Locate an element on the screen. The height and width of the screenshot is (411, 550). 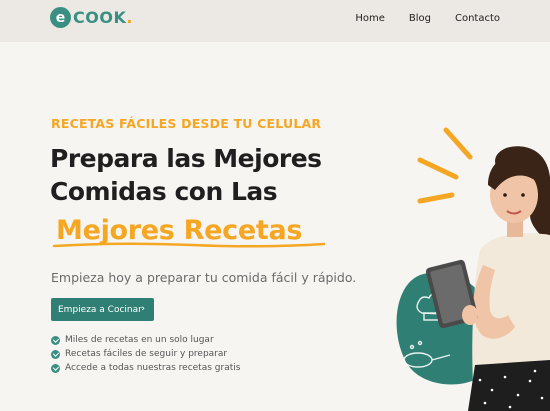
hero-eyebrow: RECETAS FÁCILES DESDE TU CELULAR is located at coordinates (186, 123).